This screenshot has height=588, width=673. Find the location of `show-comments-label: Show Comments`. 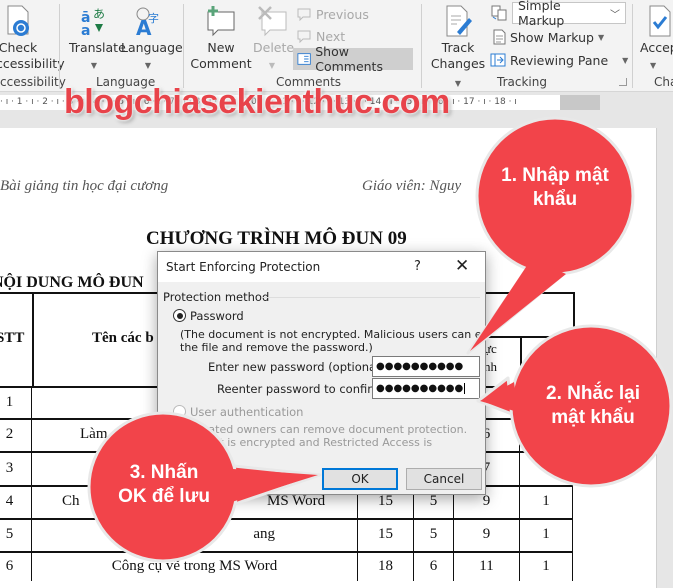

show-comments-label: Show Comments is located at coordinates (349, 59).